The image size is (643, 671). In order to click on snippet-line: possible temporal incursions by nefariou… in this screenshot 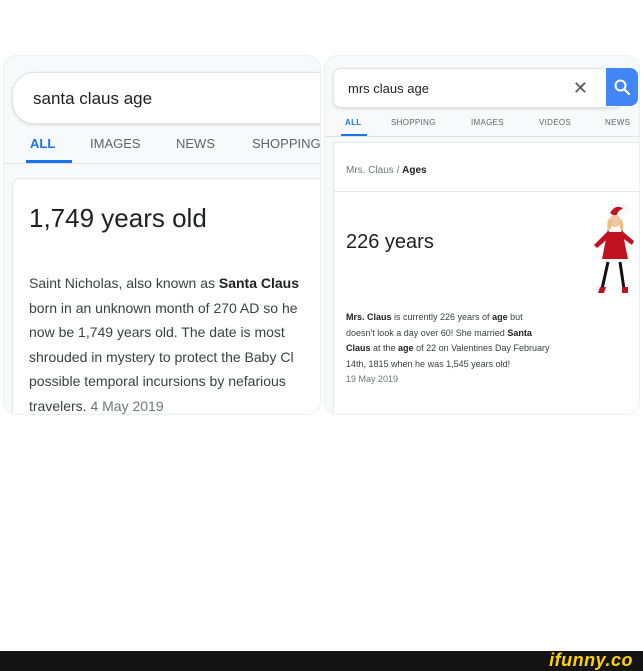, I will do `click(157, 381)`.